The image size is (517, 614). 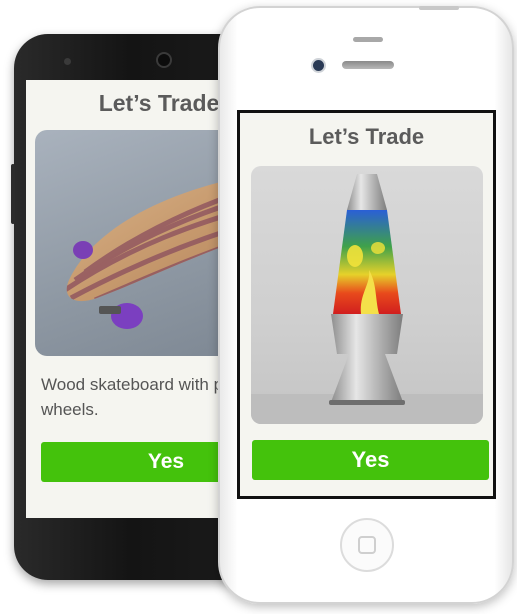 I want to click on android-side-button, so click(x=13, y=194).